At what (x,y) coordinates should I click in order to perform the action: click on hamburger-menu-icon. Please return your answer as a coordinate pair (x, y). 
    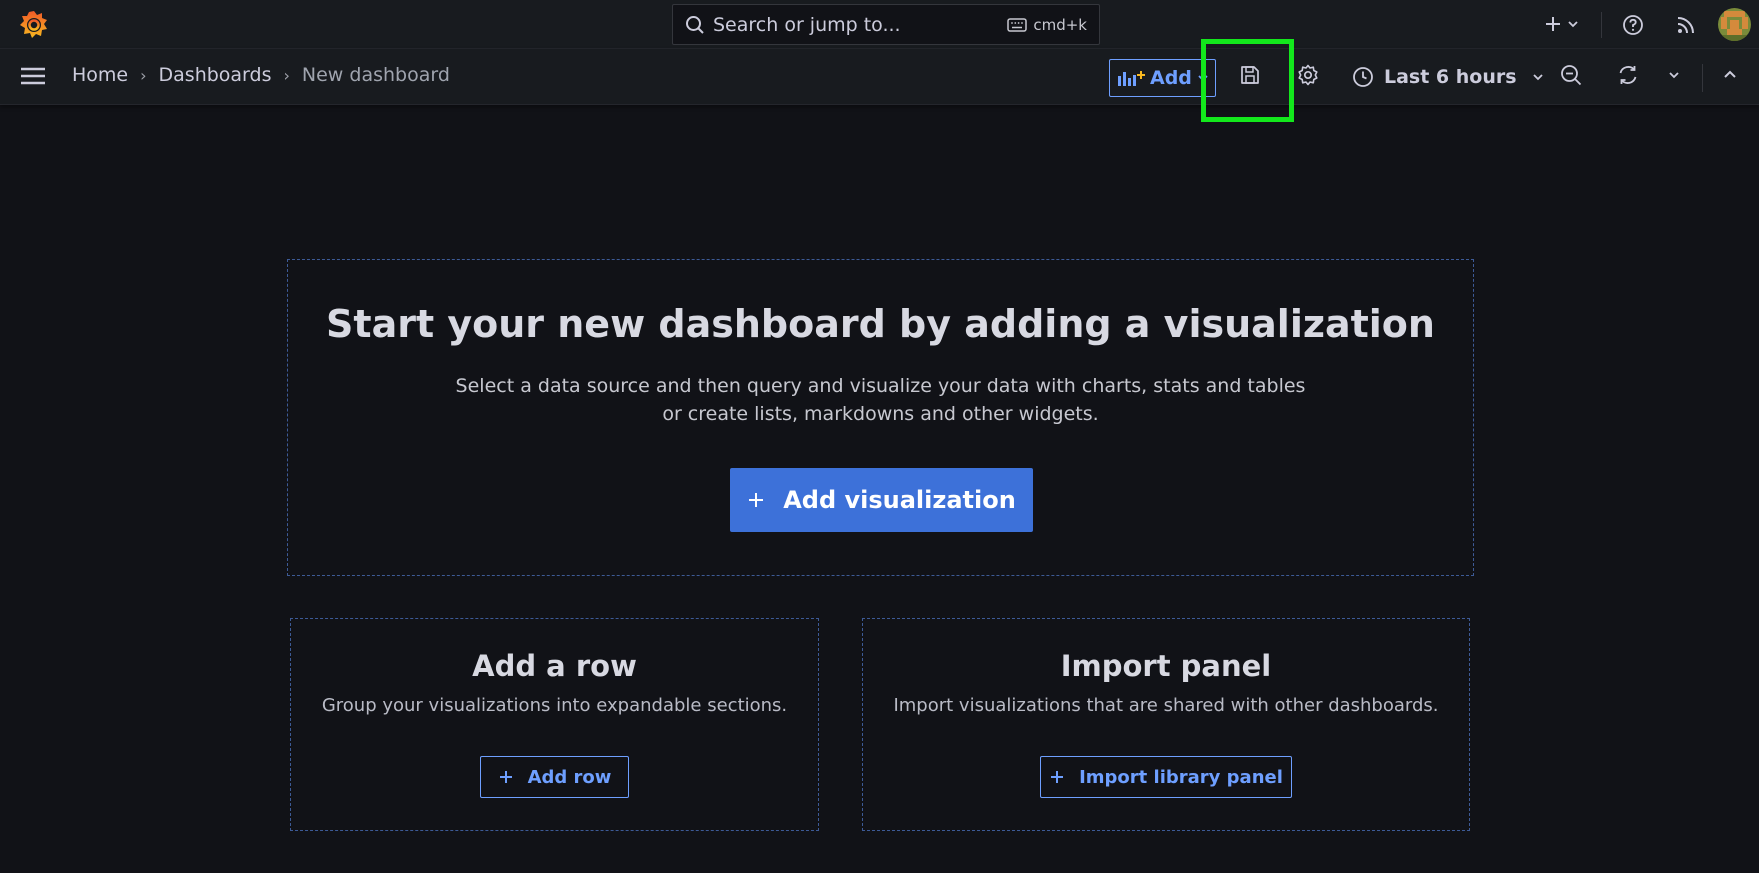
    Looking at the image, I should click on (33, 76).